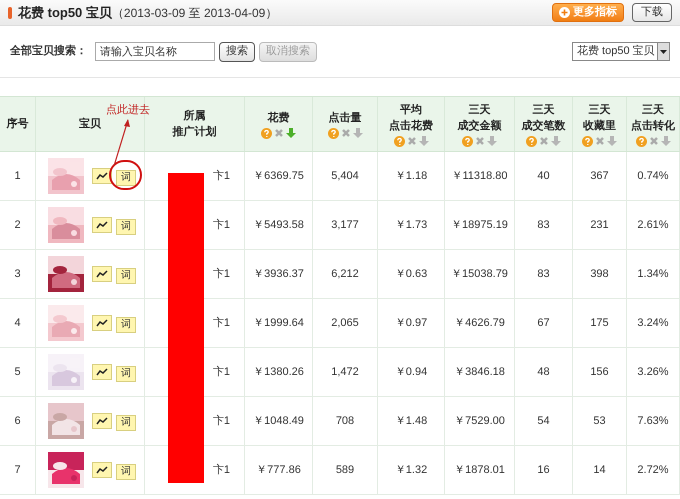 The width and height of the screenshot is (680, 499). Describe the element at coordinates (544, 421) in the screenshot. I see `table-cell: 54` at that location.